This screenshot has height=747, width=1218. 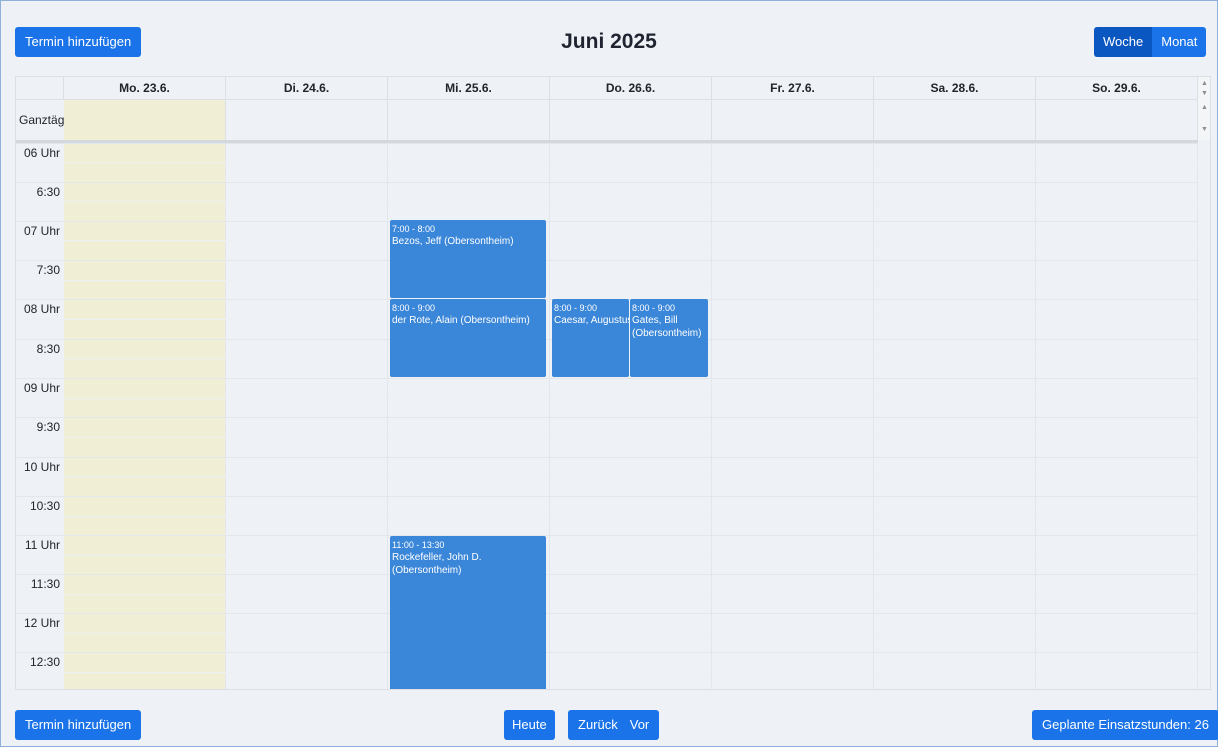 What do you see at coordinates (307, 88) in the screenshot?
I see `day-header-tue: Di. 24.6.` at bounding box center [307, 88].